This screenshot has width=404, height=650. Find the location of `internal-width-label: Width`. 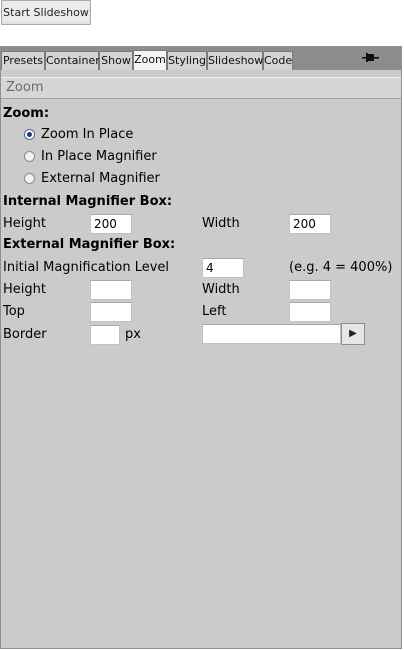

internal-width-label: Width is located at coordinates (221, 223).